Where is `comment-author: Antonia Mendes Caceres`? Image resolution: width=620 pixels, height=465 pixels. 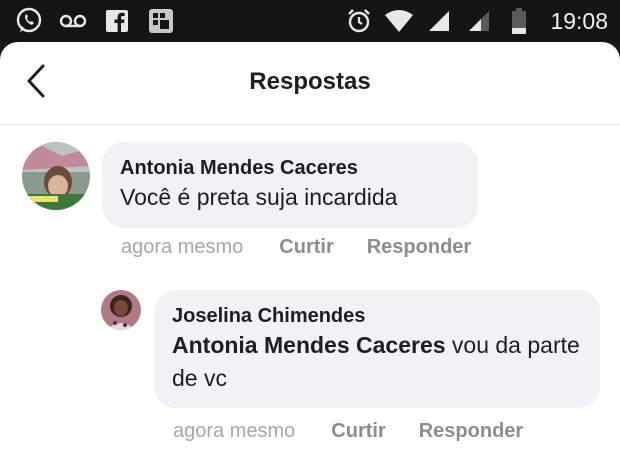
comment-author: Antonia Mendes Caceres is located at coordinates (290, 168).